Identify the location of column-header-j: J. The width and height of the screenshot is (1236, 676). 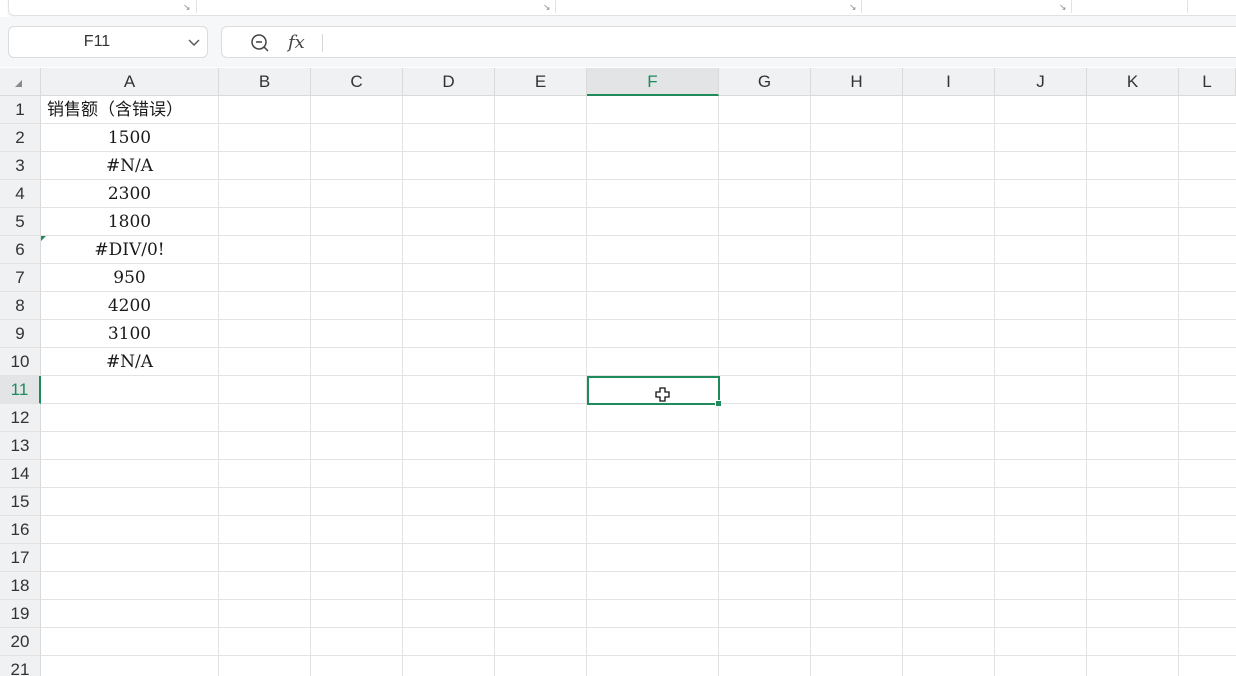
(1041, 82).